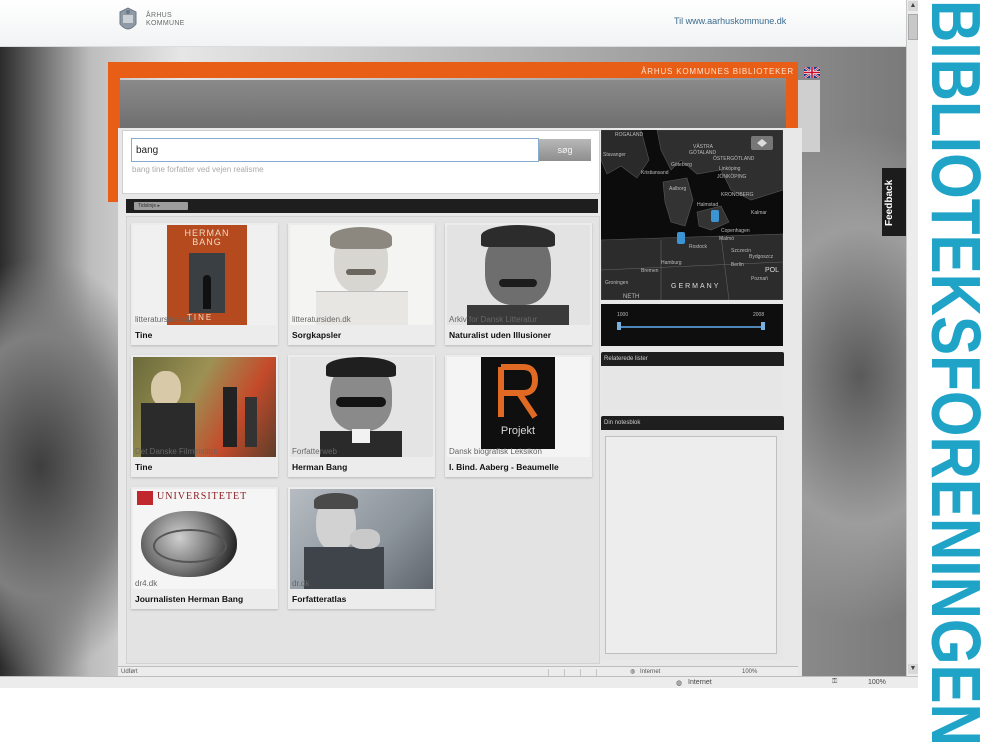  Describe the element at coordinates (698, 247) in the screenshot. I see `map-label: Rostock` at that location.